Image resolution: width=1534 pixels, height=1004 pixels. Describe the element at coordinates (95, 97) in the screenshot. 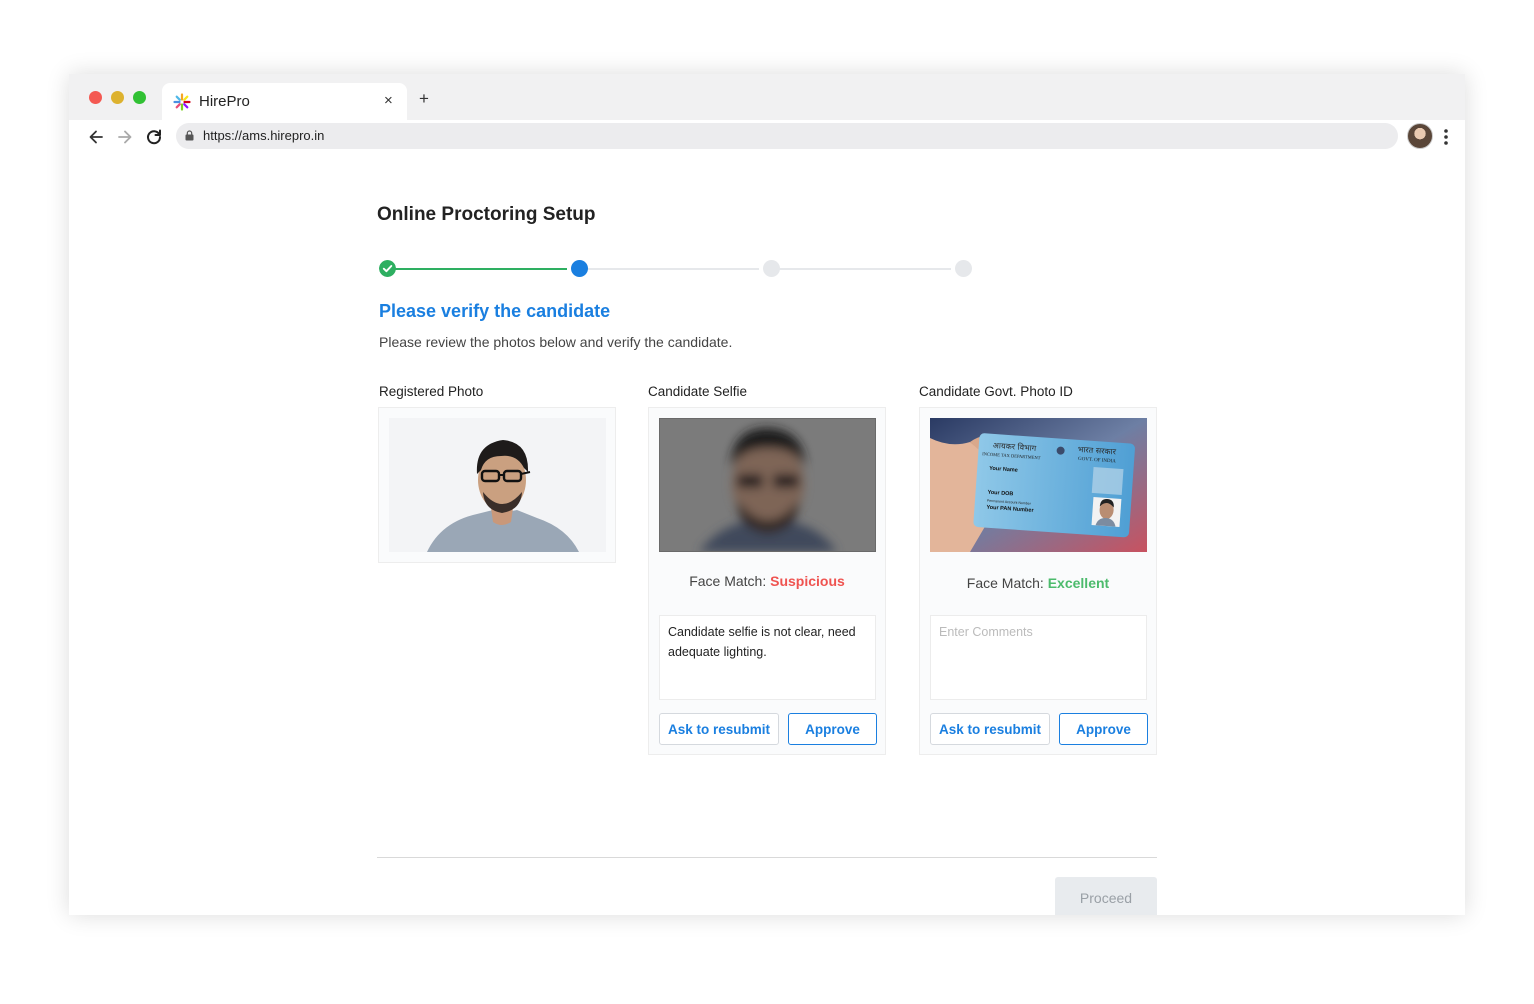

I see `close-window-button` at that location.